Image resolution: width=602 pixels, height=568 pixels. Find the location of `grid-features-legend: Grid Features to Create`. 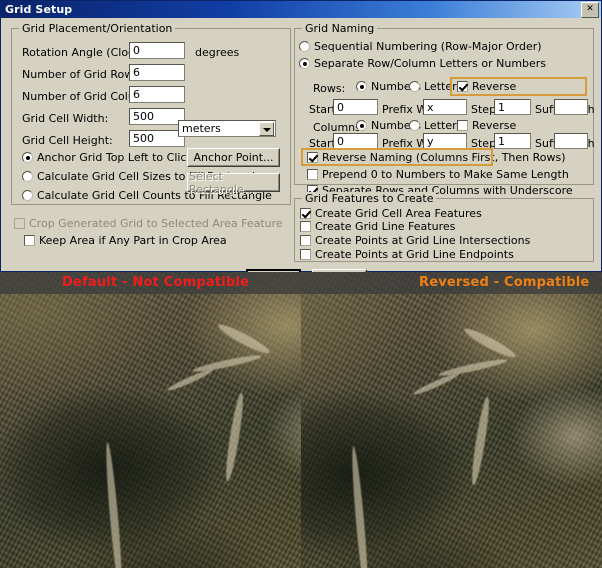

grid-features-legend: Grid Features to Create is located at coordinates (369, 198).